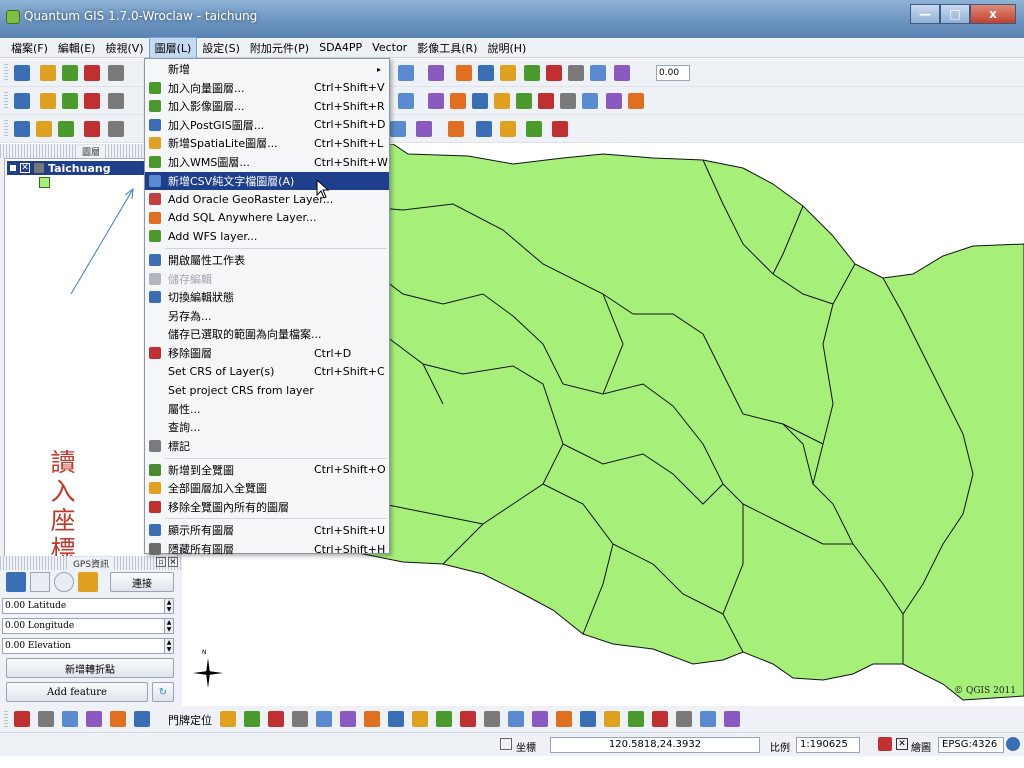 The height and width of the screenshot is (768, 1024). What do you see at coordinates (40, 582) in the screenshot?
I see `gps-signal-icon` at bounding box center [40, 582].